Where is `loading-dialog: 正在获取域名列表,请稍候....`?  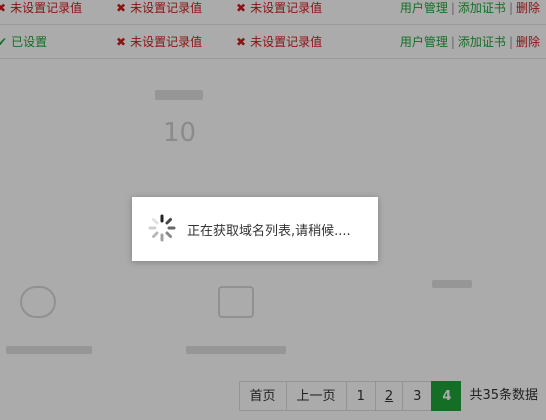 loading-dialog: 正在获取域名列表,请稍候.... is located at coordinates (255, 229).